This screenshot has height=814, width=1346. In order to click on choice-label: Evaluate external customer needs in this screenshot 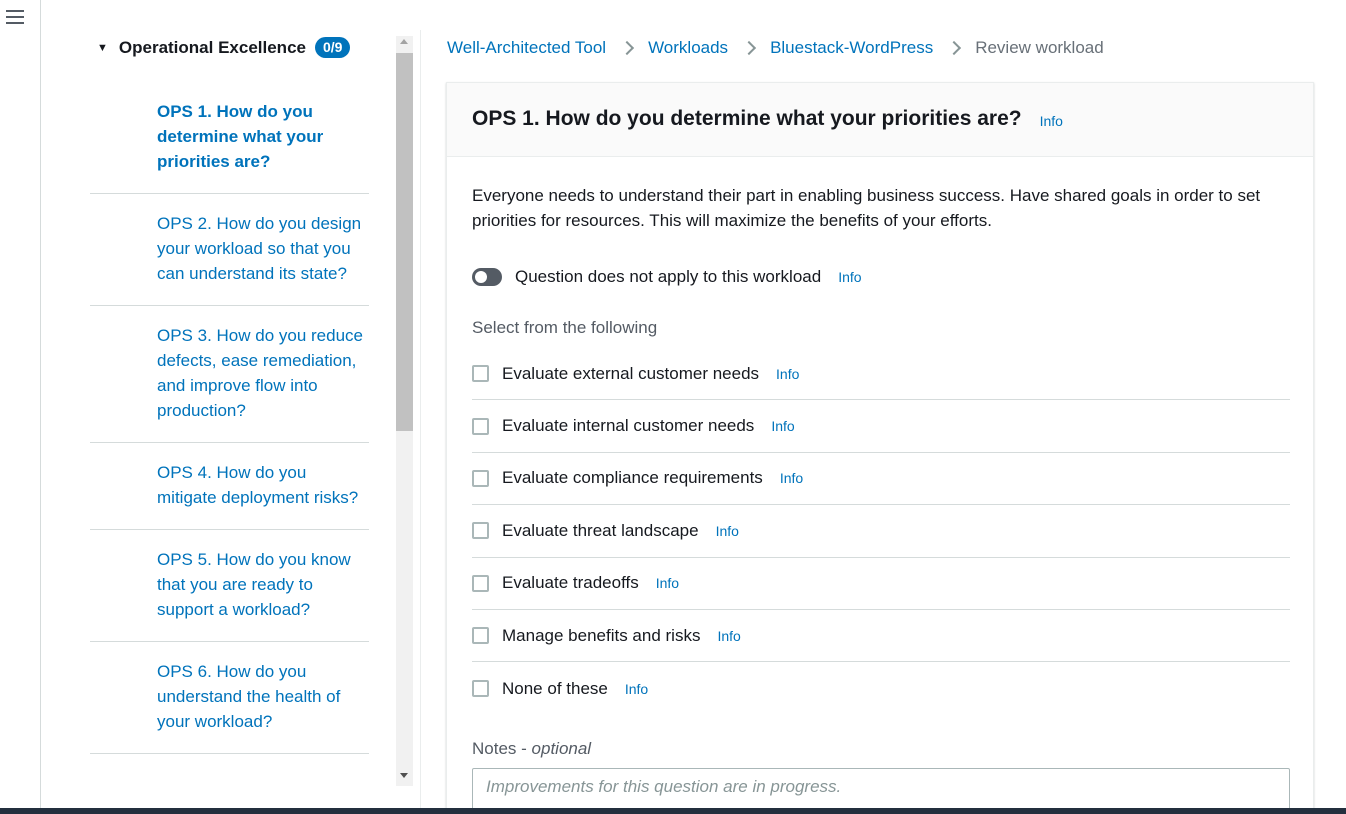, I will do `click(630, 374)`.